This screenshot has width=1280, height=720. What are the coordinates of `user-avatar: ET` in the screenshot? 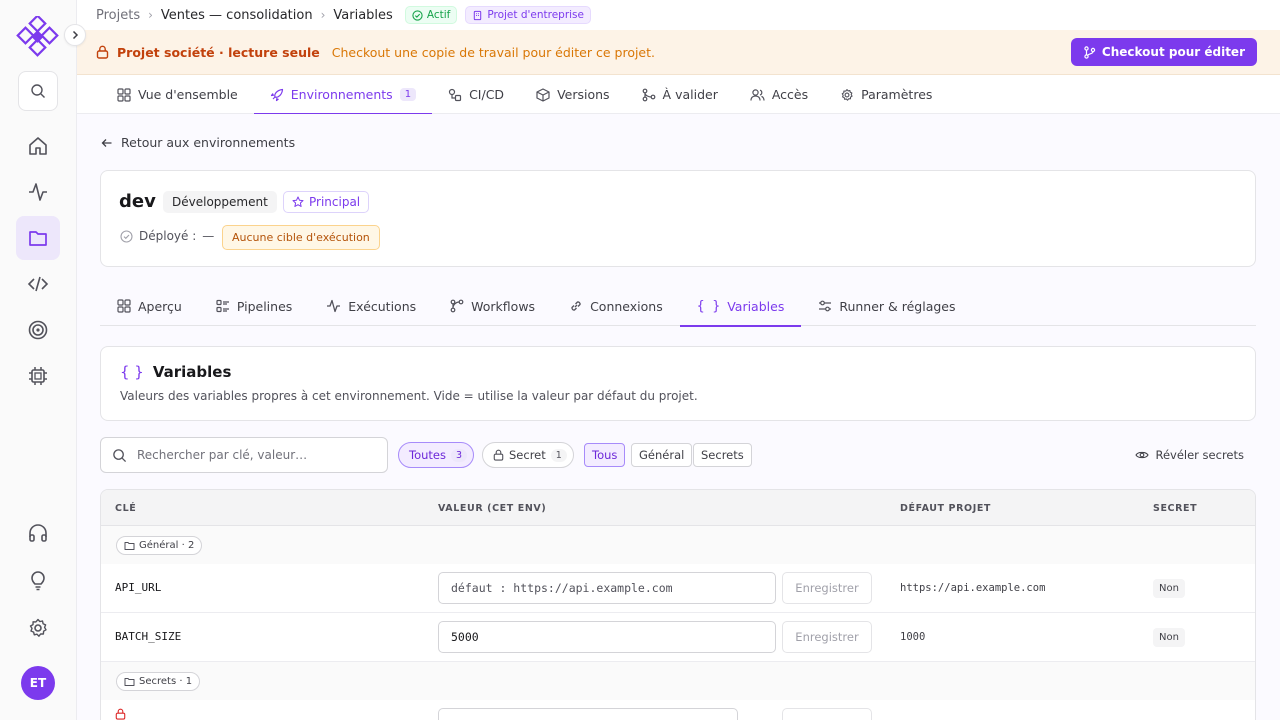 It's located at (38, 683).